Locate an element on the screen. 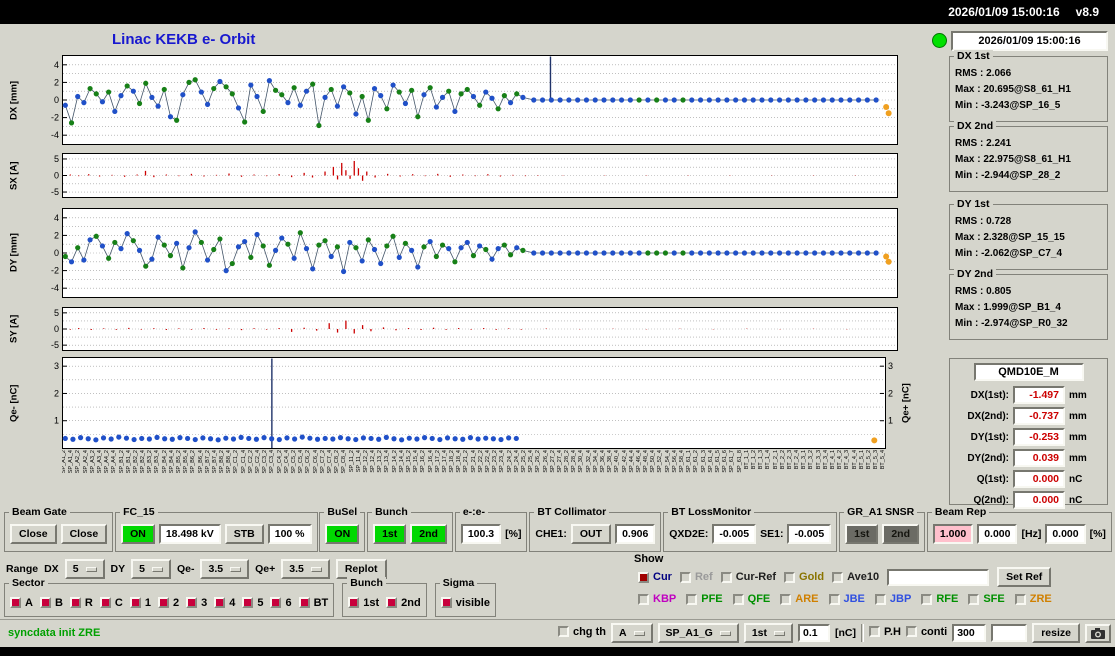 The width and height of the screenshot is (1115, 656). replot-button: Replot is located at coordinates (361, 569).